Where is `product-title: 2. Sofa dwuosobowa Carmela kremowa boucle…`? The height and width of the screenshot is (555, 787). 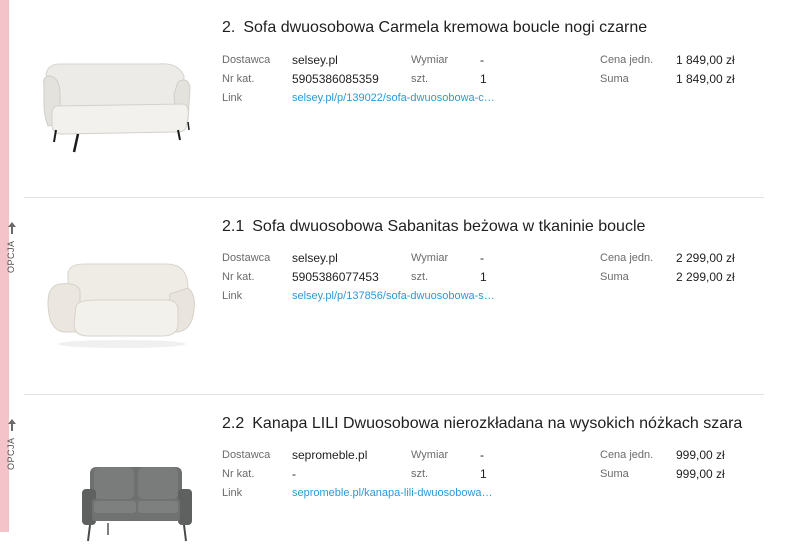
product-title: 2. Sofa dwuosobowa Carmela kremowa boucle… is located at coordinates (434, 28).